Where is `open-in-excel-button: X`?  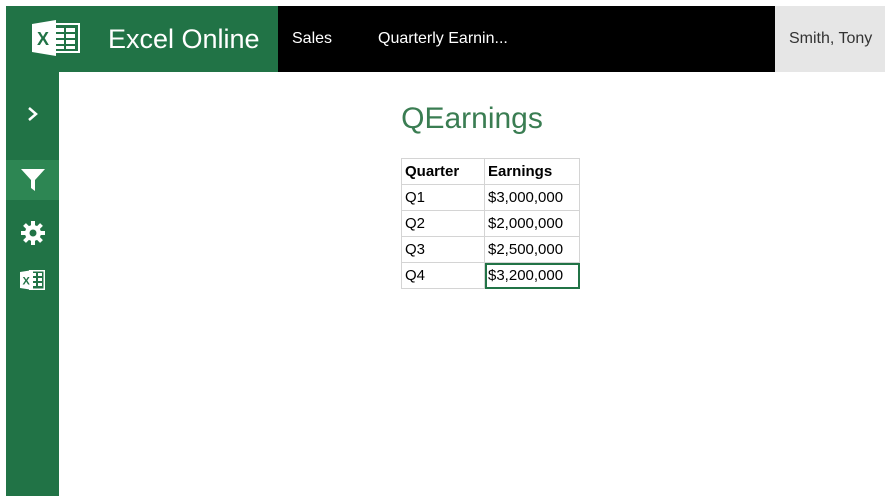 open-in-excel-button: X is located at coordinates (32, 280).